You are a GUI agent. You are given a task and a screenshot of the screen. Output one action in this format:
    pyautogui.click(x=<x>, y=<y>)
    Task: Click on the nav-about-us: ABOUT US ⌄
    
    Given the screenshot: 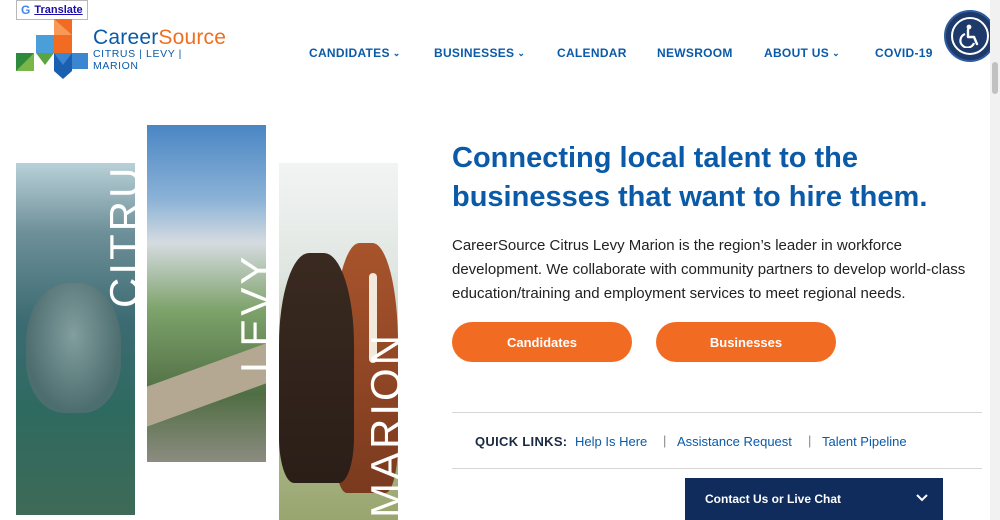 What is the action you would take?
    pyautogui.click(x=802, y=53)
    